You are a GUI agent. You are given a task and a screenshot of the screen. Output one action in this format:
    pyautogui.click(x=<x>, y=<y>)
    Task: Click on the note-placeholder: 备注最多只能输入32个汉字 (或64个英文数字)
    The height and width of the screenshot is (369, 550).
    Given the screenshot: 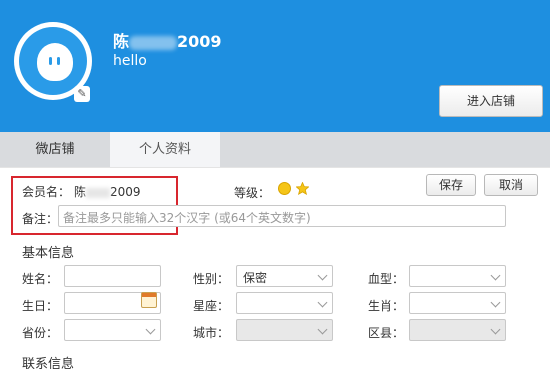 What is the action you would take?
    pyautogui.click(x=187, y=218)
    